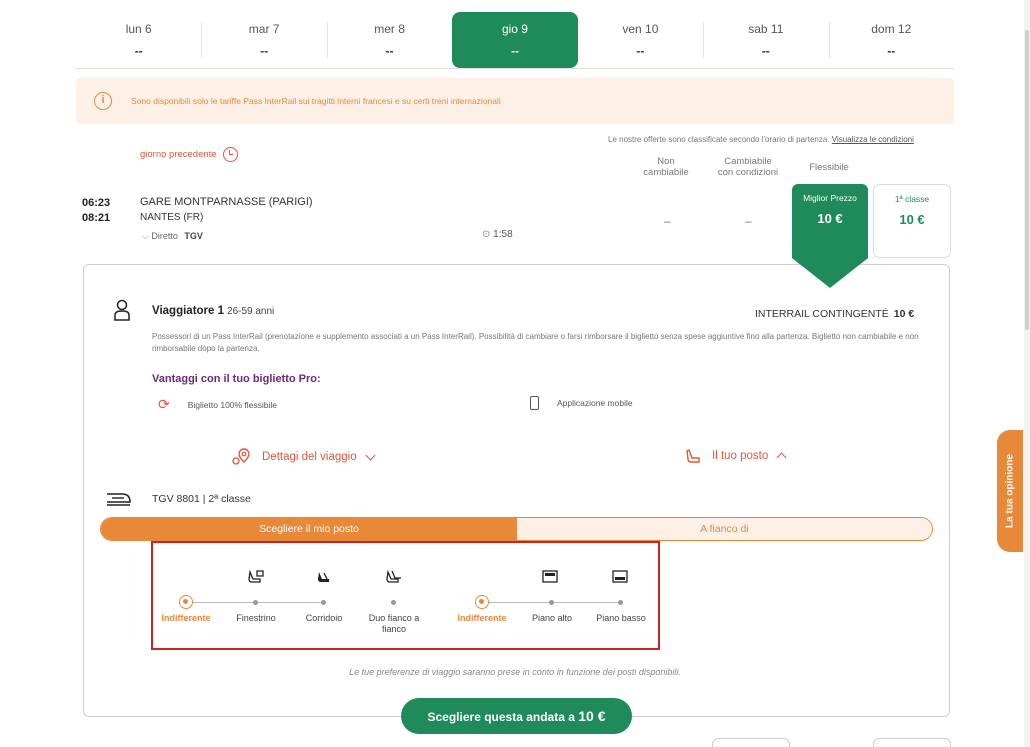 The width and height of the screenshot is (1030, 747). Describe the element at coordinates (393, 576) in the screenshot. I see `duo-seat-icon` at that location.